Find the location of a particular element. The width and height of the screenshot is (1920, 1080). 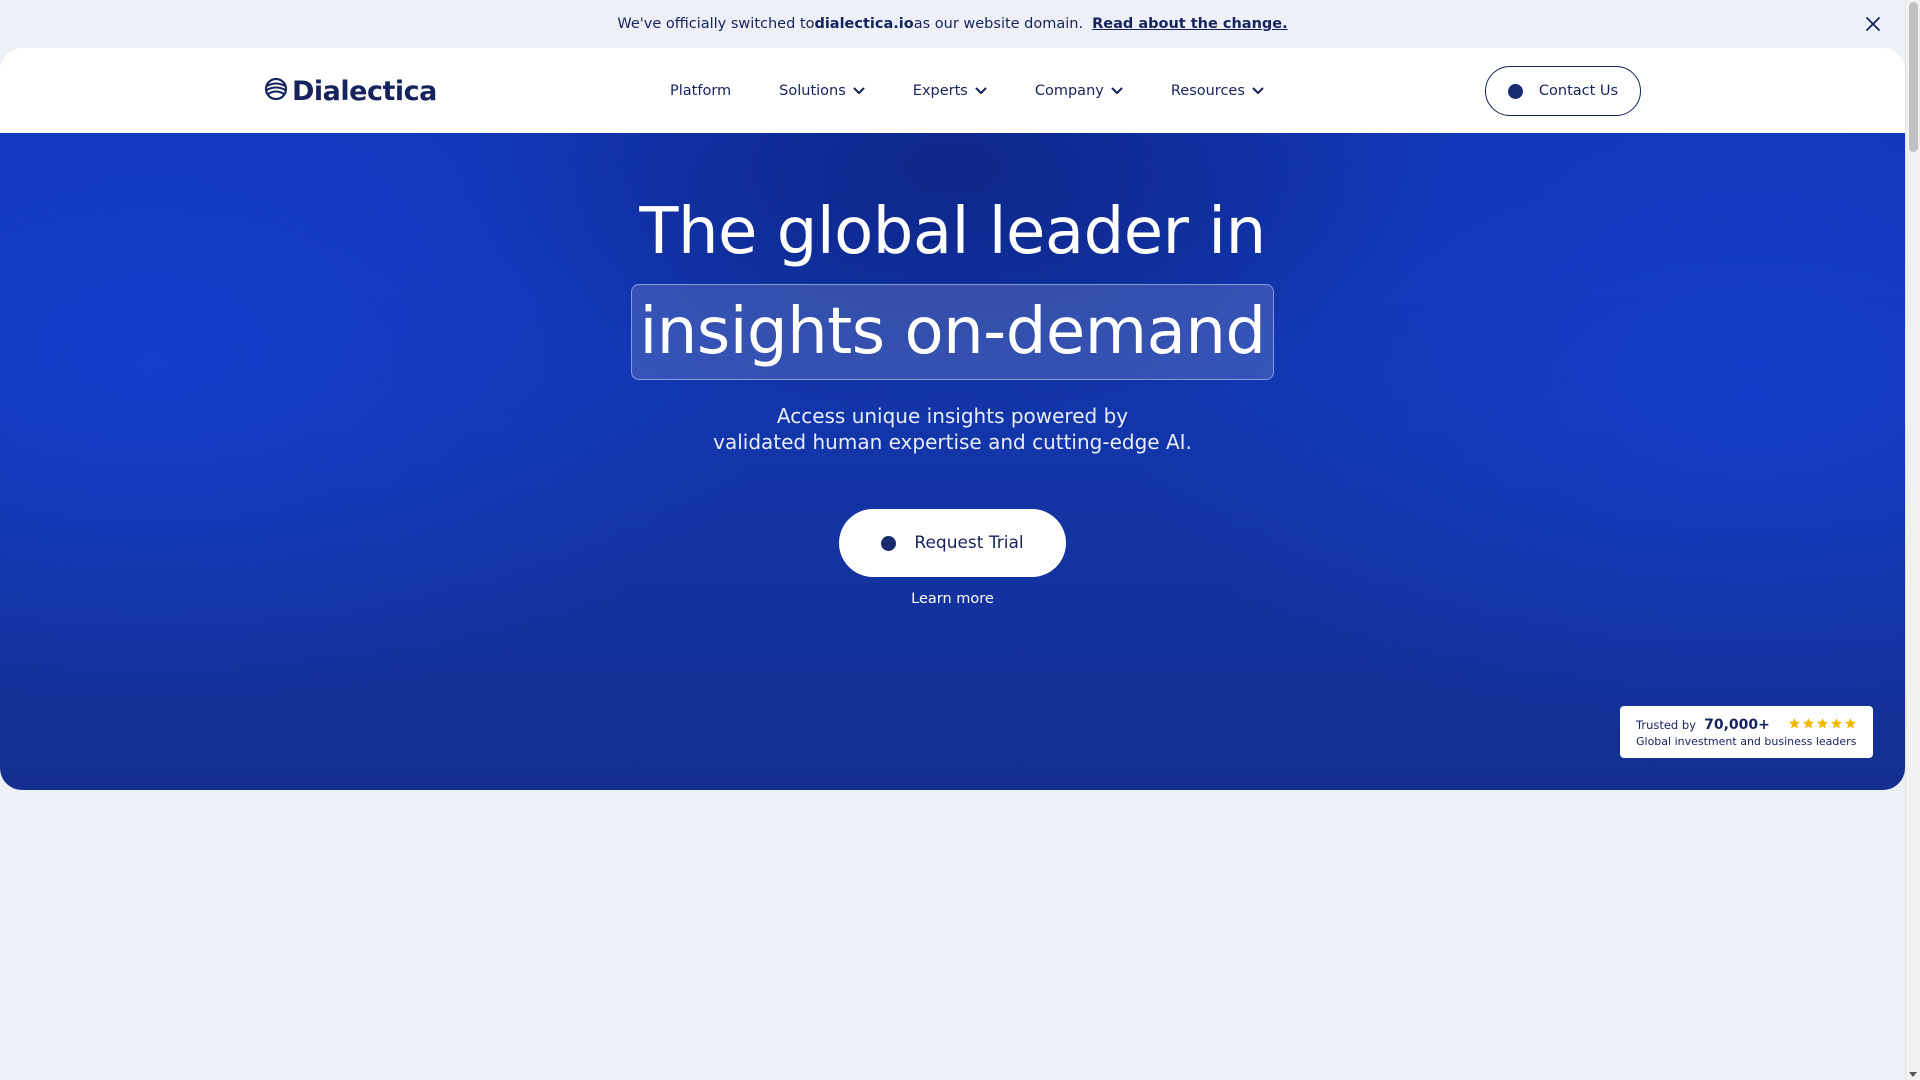

contact-us-label: Contact Us is located at coordinates (1578, 91).